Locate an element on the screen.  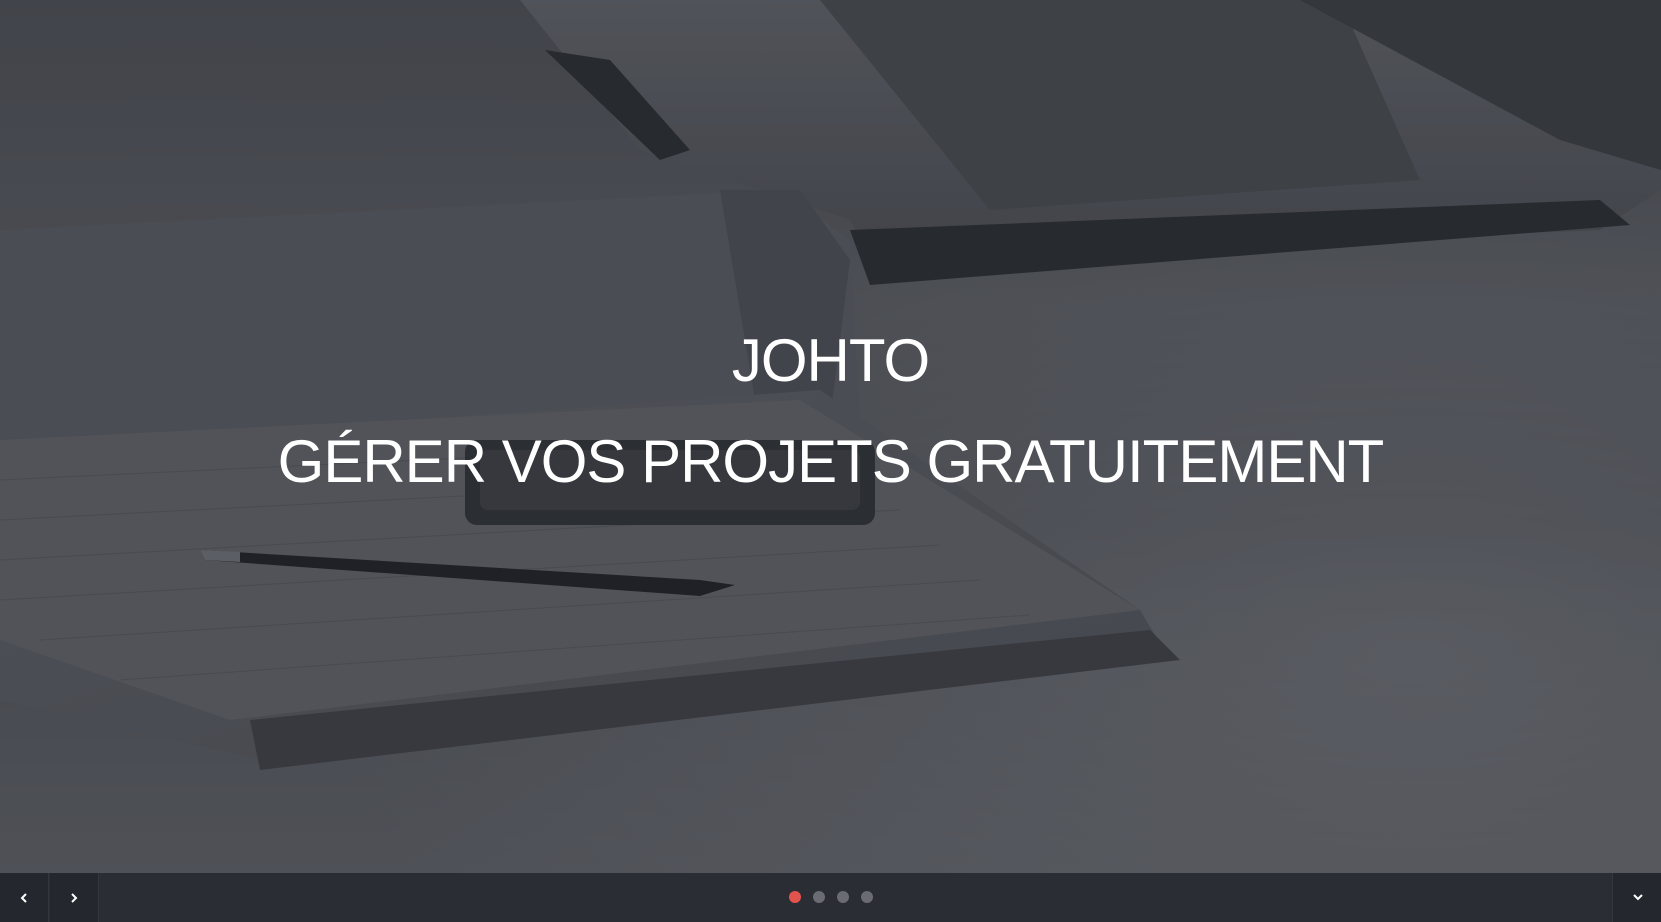
previous-slide-button is located at coordinates (24, 897).